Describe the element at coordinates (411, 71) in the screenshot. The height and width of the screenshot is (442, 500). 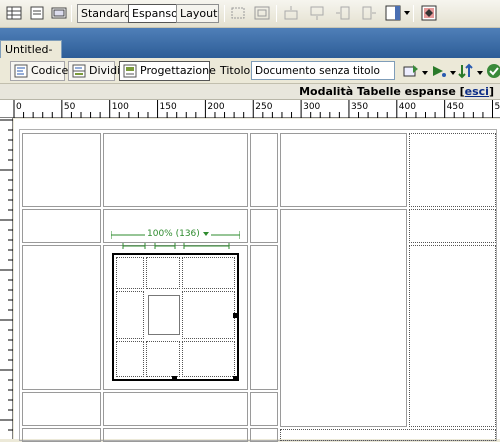
I see `file-management-icon` at that location.